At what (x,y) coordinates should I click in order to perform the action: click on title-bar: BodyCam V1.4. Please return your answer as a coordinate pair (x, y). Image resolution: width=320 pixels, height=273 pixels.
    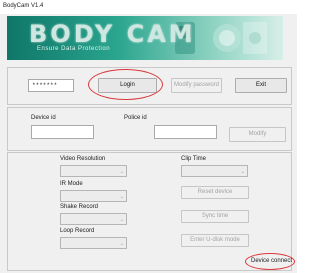
    Looking at the image, I should click on (148, 7).